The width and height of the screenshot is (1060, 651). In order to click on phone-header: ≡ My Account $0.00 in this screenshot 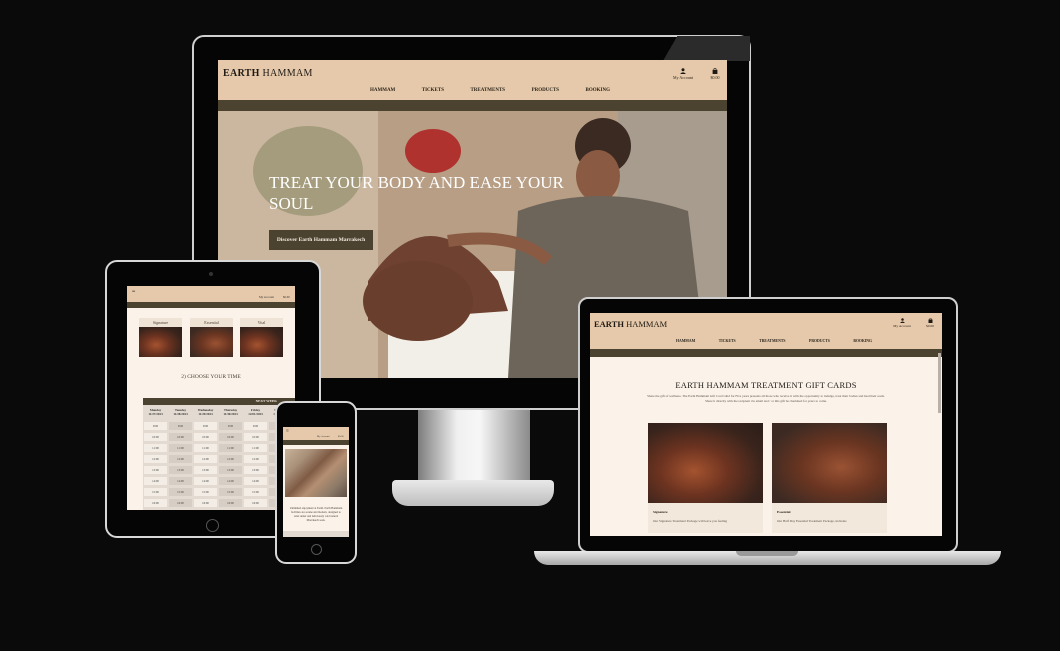, I will do `click(316, 433)`.